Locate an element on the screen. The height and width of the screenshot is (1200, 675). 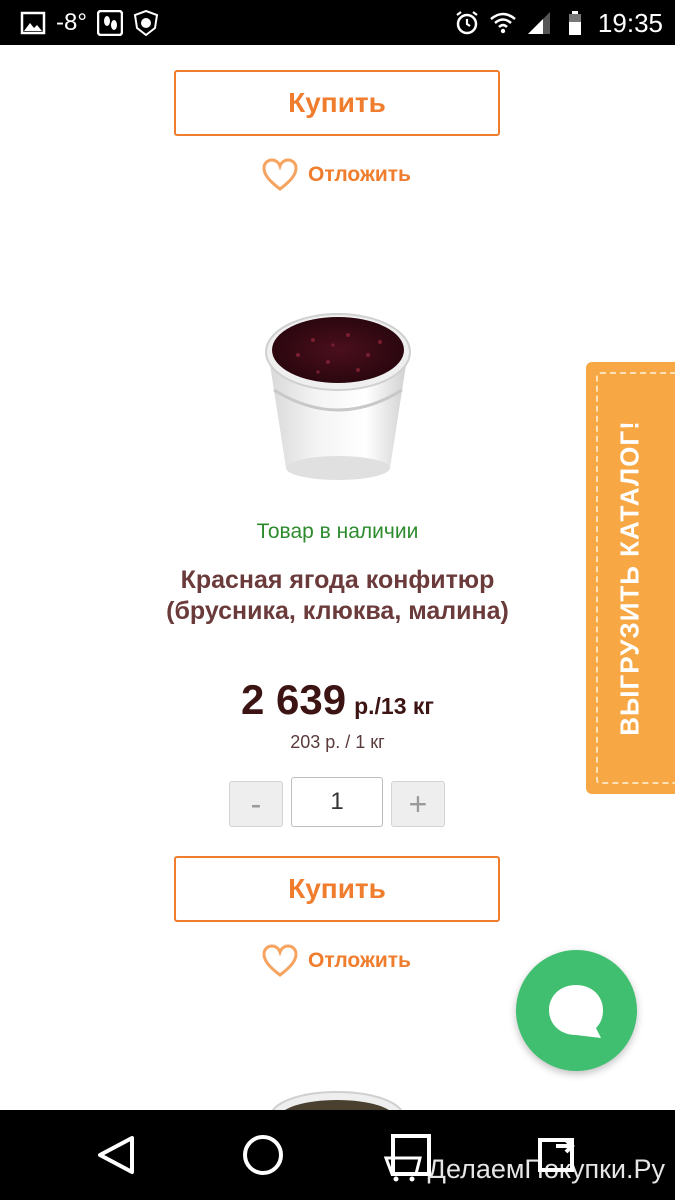
battery-icon is located at coordinates (574, 23).